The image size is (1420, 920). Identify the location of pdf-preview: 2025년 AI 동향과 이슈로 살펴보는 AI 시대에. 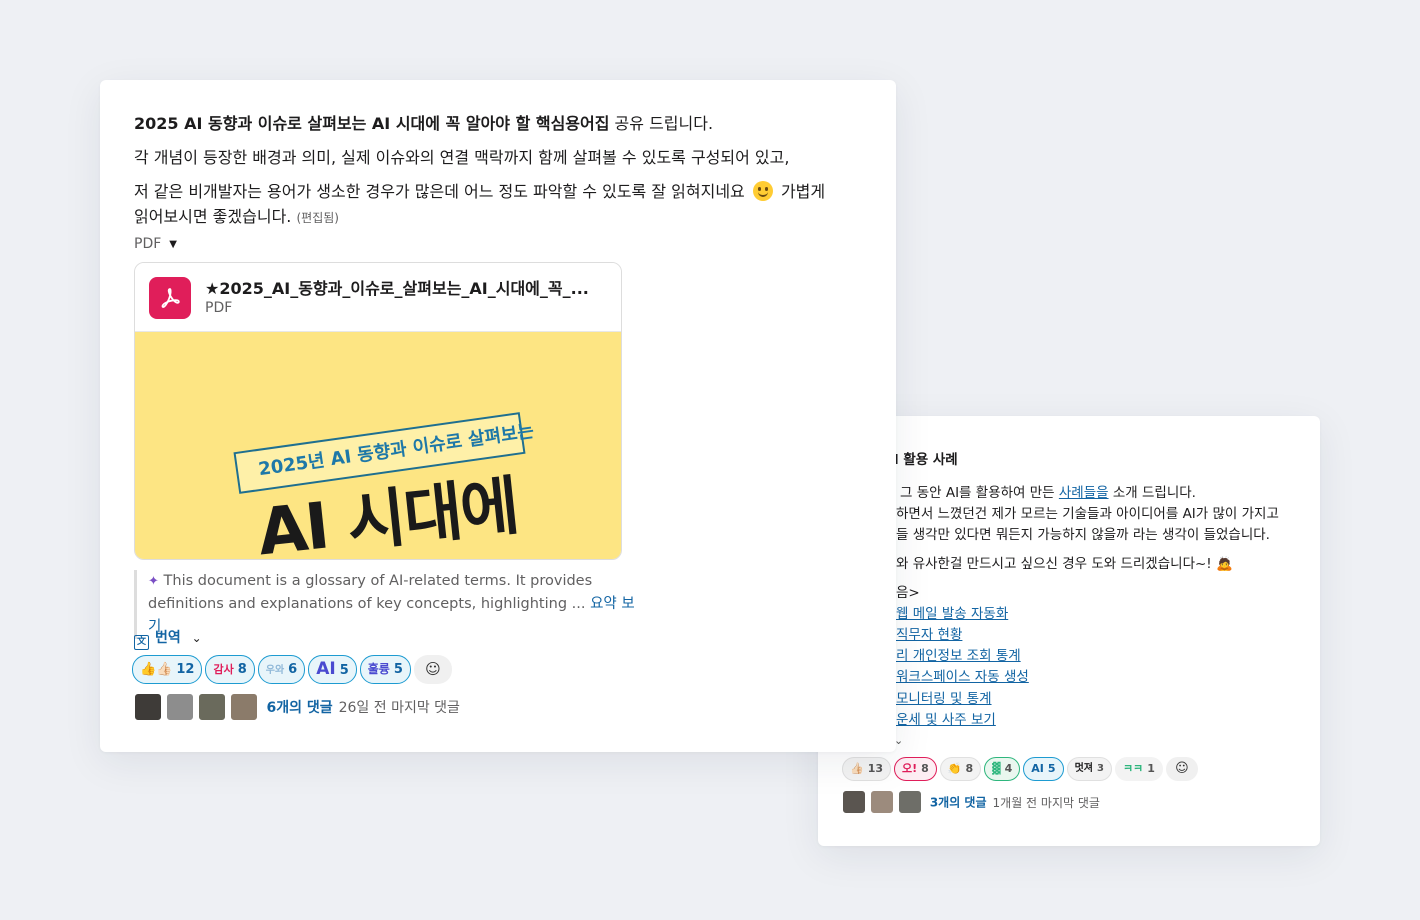
(378, 445).